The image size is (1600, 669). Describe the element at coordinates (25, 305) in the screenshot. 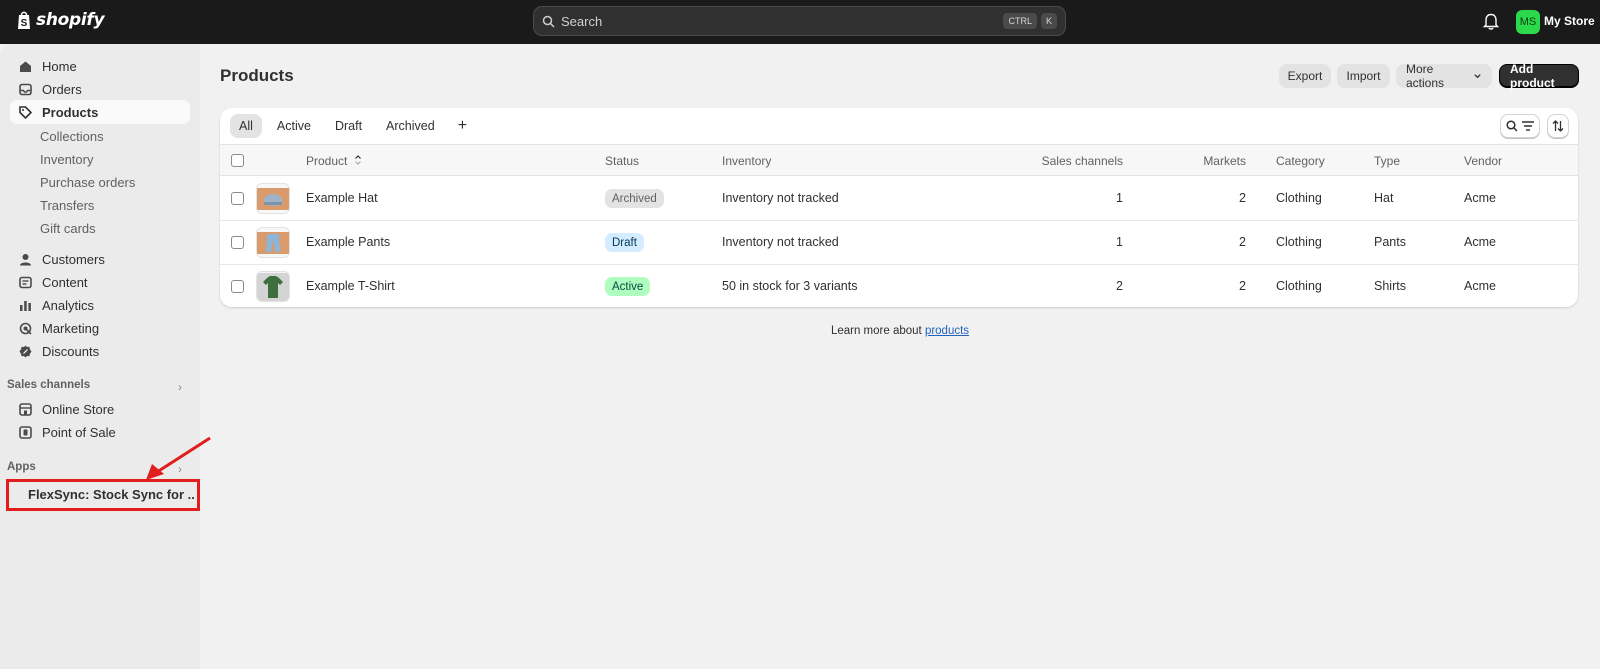

I see `bar-chart-icon` at that location.